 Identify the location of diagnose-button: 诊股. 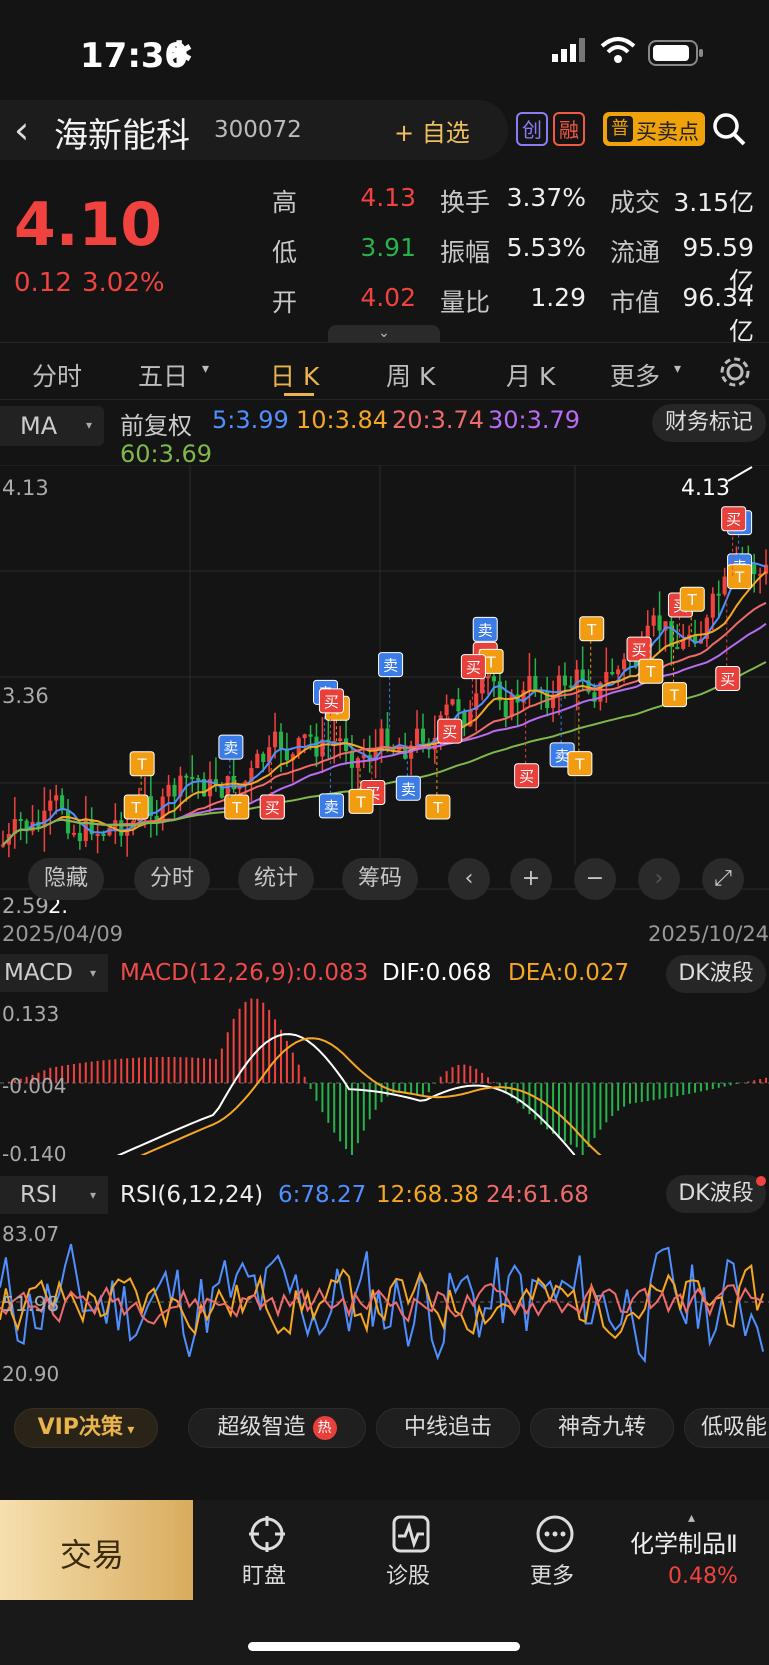
(411, 1554).